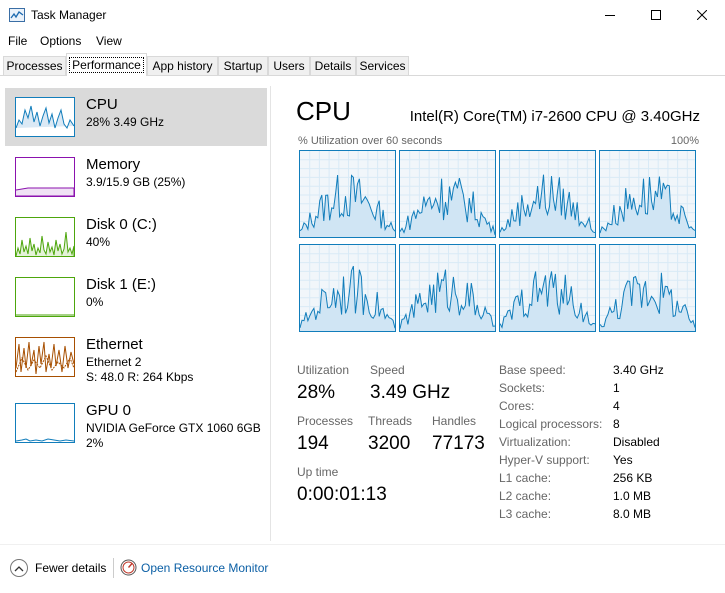 This screenshot has height=593, width=725. What do you see at coordinates (95, 302) in the screenshot?
I see `sidebar-item-detail: 0%` at bounding box center [95, 302].